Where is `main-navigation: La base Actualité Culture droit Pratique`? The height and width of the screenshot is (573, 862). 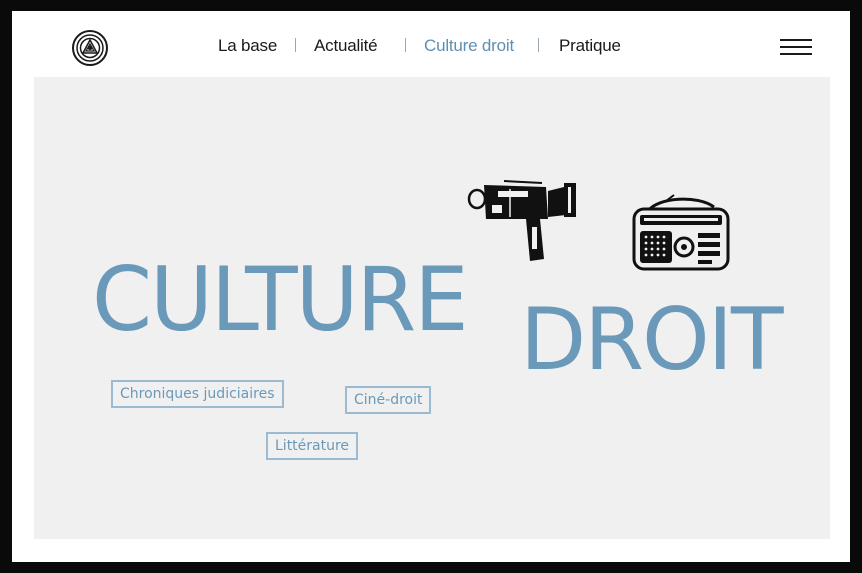 main-navigation: La base Actualité Culture droit Pratique is located at coordinates (431, 48).